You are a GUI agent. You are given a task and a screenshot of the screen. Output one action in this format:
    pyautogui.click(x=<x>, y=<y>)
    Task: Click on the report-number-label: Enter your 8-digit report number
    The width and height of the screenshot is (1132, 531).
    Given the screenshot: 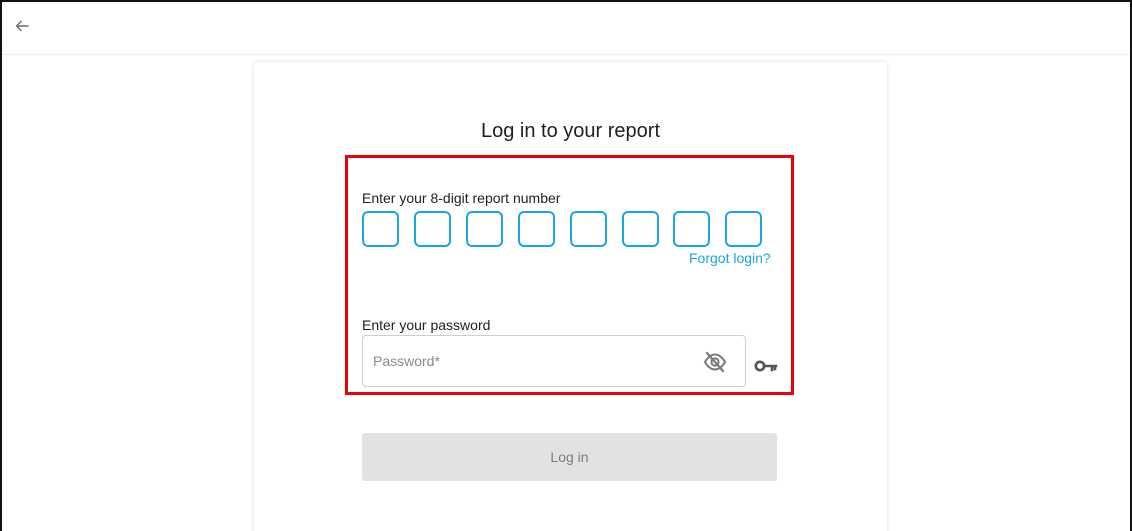 What is the action you would take?
    pyautogui.click(x=461, y=198)
    